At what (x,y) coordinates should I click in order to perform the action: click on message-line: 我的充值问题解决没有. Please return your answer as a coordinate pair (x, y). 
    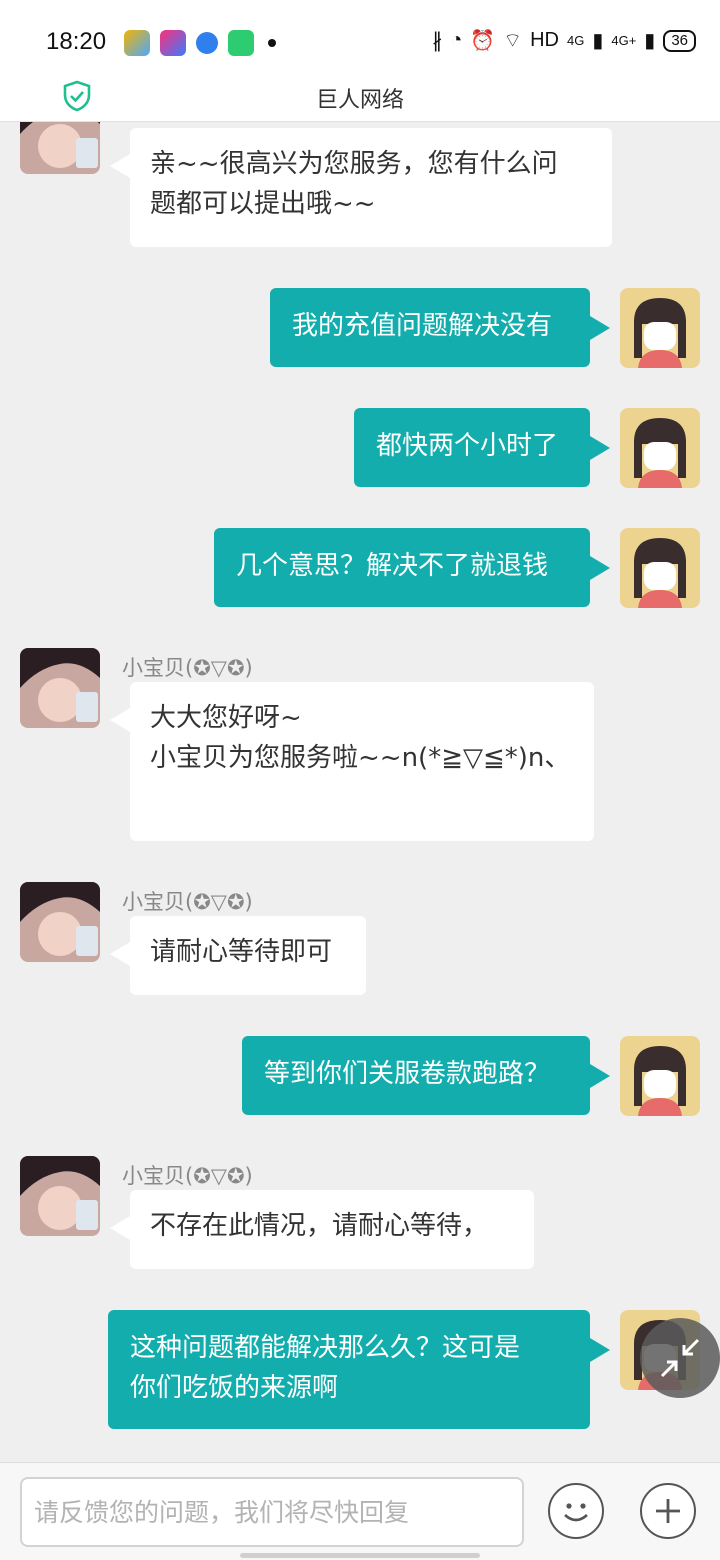
    Looking at the image, I should click on (422, 326).